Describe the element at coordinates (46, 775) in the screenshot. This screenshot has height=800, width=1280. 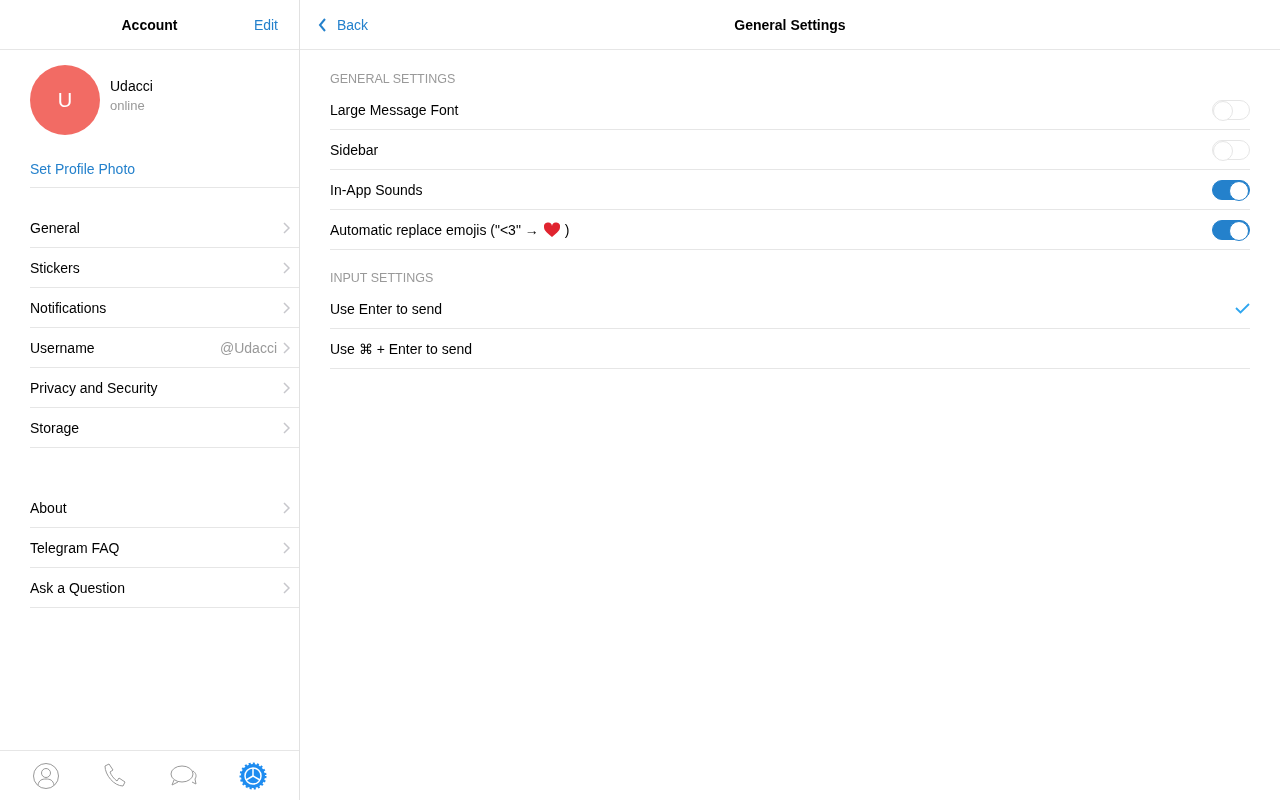
I see `contacts-tab` at that location.